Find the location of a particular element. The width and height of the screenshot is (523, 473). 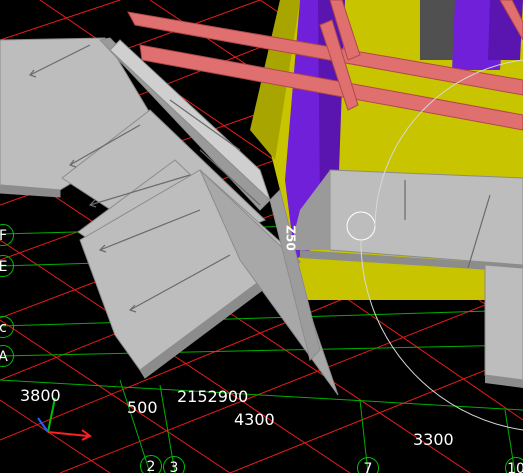

axis-bubble-3: 3 is located at coordinates (174, 464).